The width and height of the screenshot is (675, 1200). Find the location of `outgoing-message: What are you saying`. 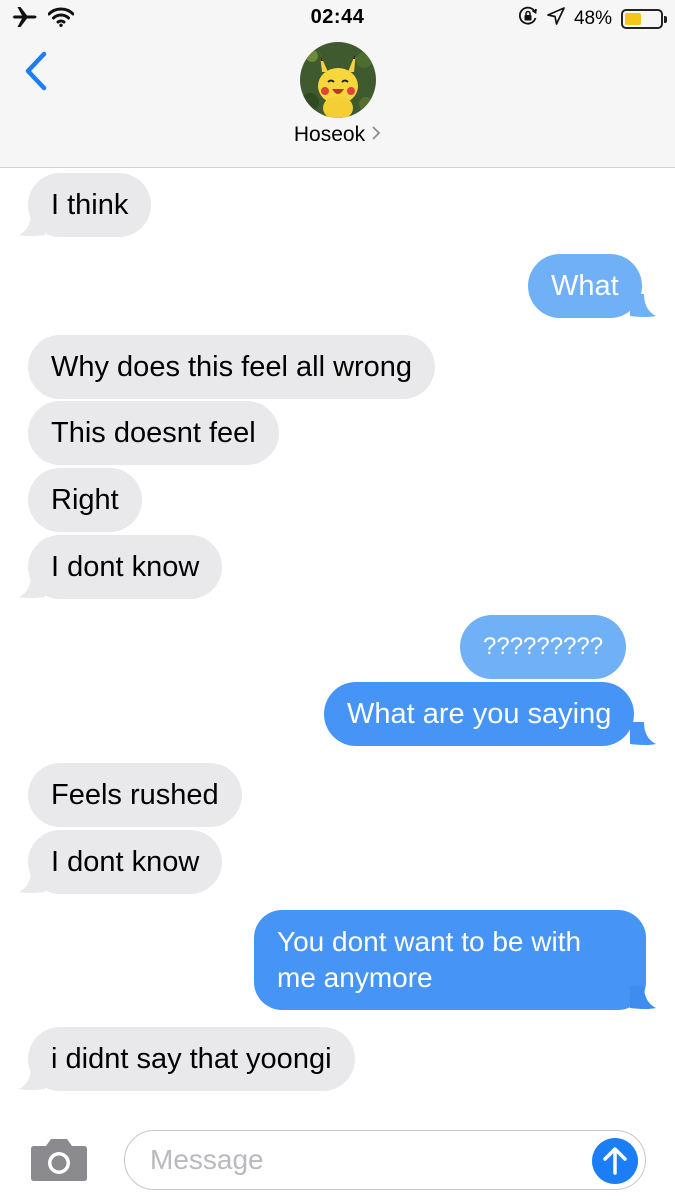

outgoing-message: What are you saying is located at coordinates (479, 714).